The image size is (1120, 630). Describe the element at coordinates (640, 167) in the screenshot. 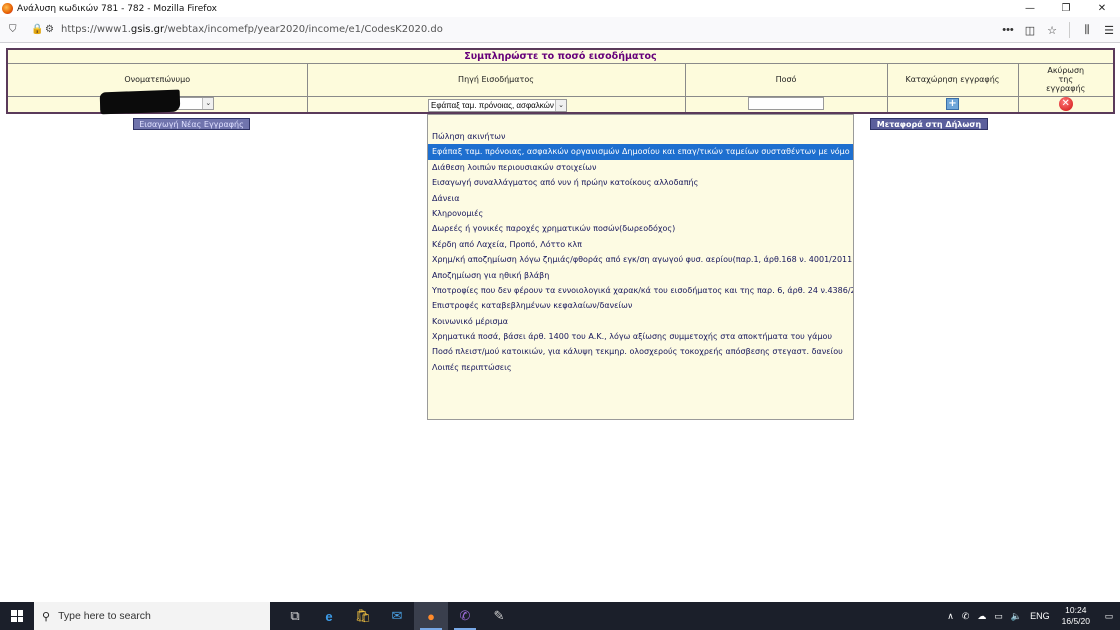

I see `dropdown-option: Διάθεση λοιπών περιουσιακών στοιχείων` at that location.